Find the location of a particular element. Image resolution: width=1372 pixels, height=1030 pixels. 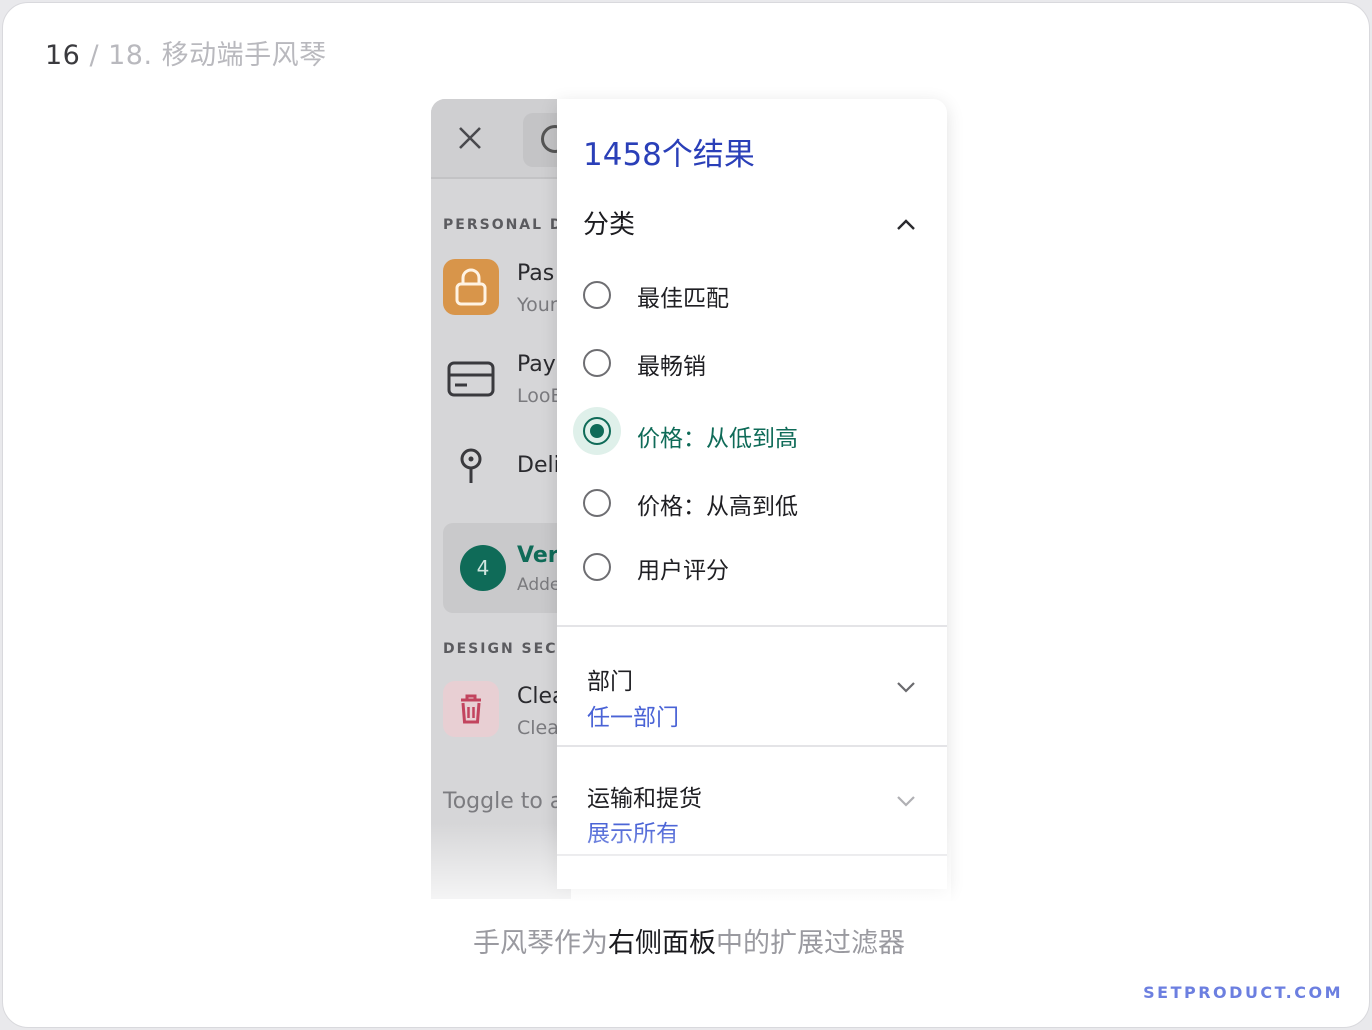

option-price-low-high: 价格：从低到高 is located at coordinates (752, 432).